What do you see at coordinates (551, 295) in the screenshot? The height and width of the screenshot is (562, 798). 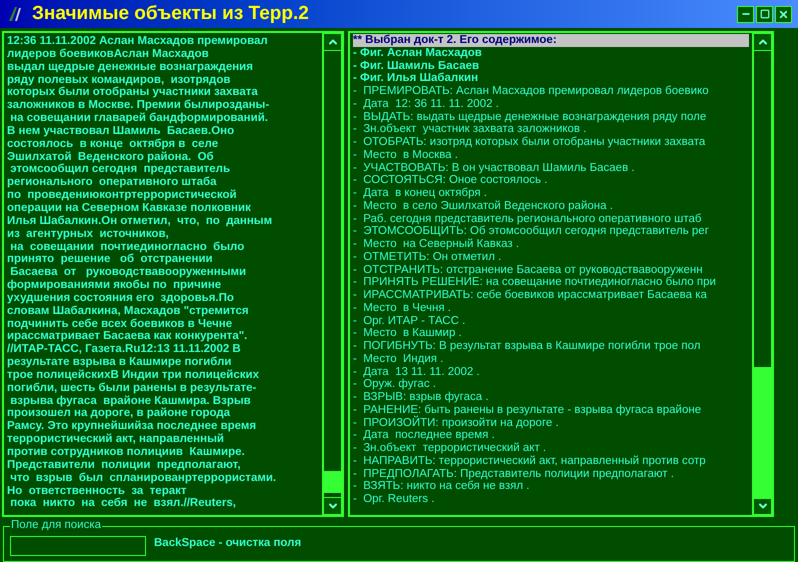 I see `object-list-row: - ИРАССМАТРИВАТЬ: себе боевиков ирассматривает Басаева ка` at bounding box center [551, 295].